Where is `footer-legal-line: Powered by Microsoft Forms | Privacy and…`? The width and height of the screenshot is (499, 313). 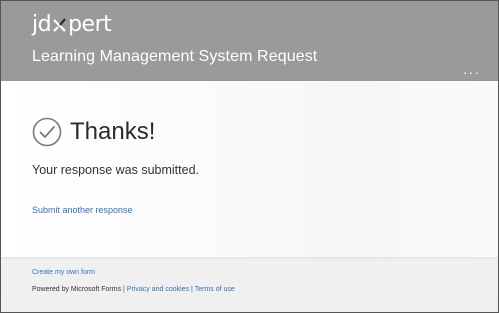 footer-legal-line: Powered by Microsoft Forms | Privacy and… is located at coordinates (133, 289).